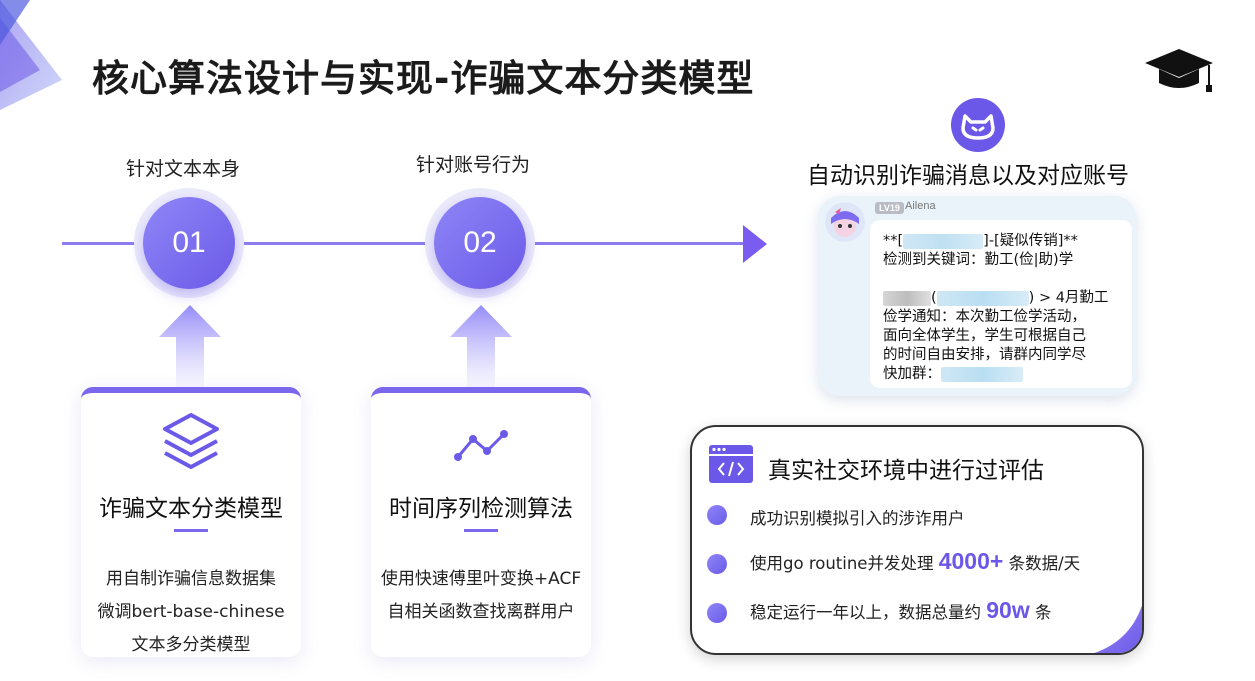 Image resolution: width=1255 pixels, height=681 pixels. What do you see at coordinates (968, 176) in the screenshot?
I see `right-title: 自动识别诈骗消息以及对应账号` at bounding box center [968, 176].